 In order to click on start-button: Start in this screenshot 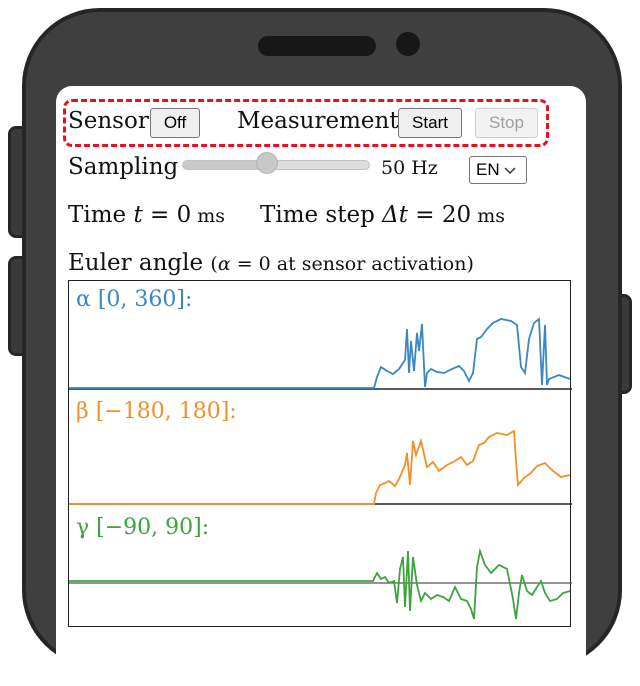, I will do `click(430, 123)`.